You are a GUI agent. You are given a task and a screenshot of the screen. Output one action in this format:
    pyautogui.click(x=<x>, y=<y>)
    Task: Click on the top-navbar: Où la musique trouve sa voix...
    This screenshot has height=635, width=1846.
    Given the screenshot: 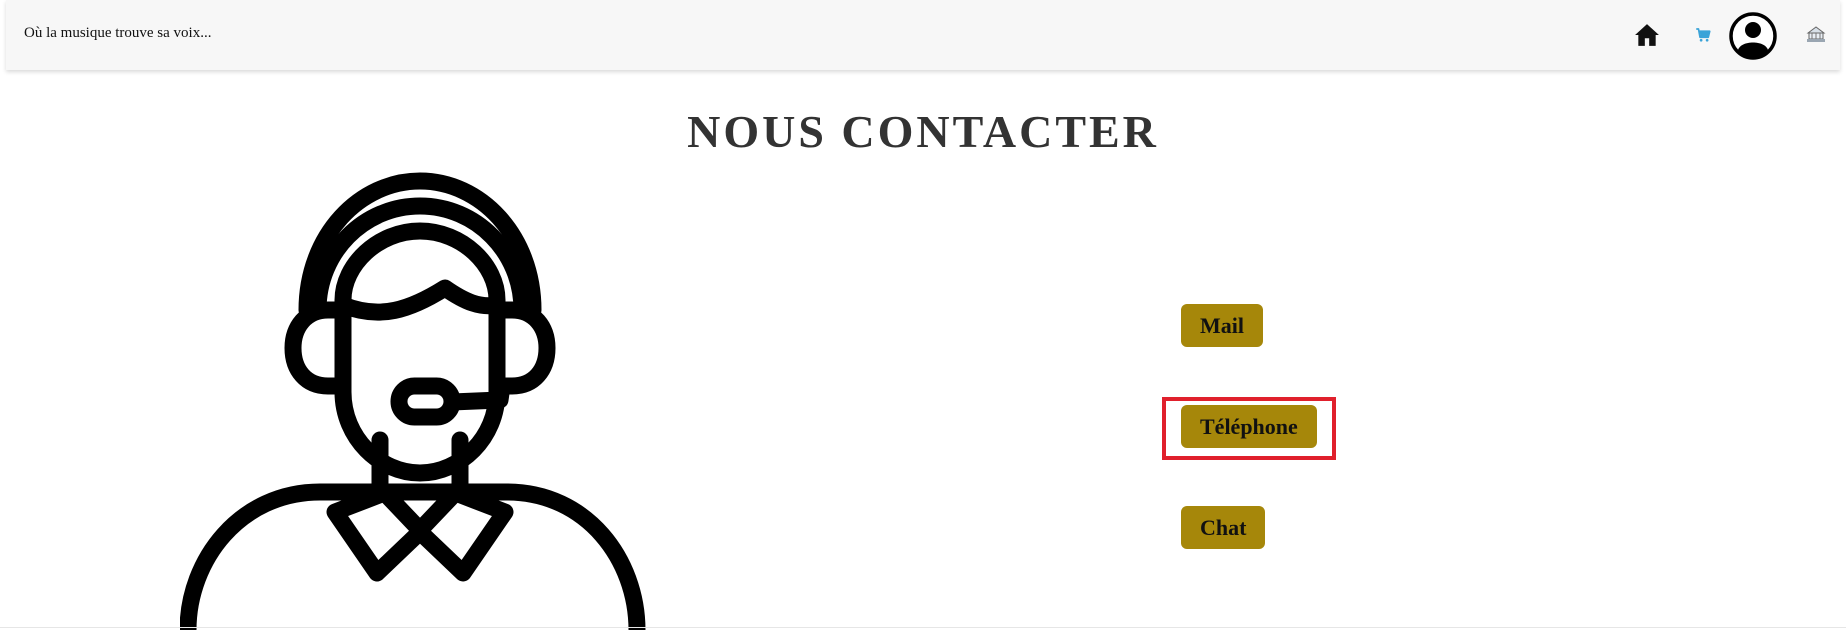 What is the action you would take?
    pyautogui.click(x=923, y=35)
    